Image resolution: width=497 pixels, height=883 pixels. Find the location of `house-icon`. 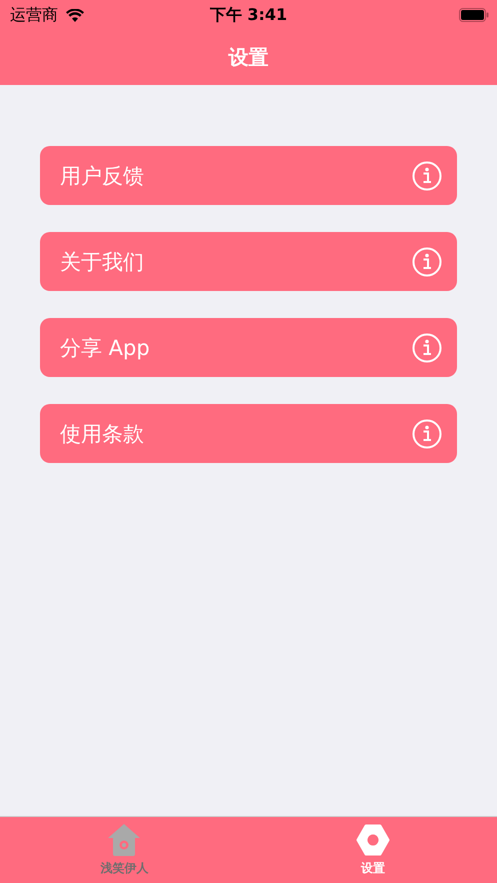

house-icon is located at coordinates (124, 840).